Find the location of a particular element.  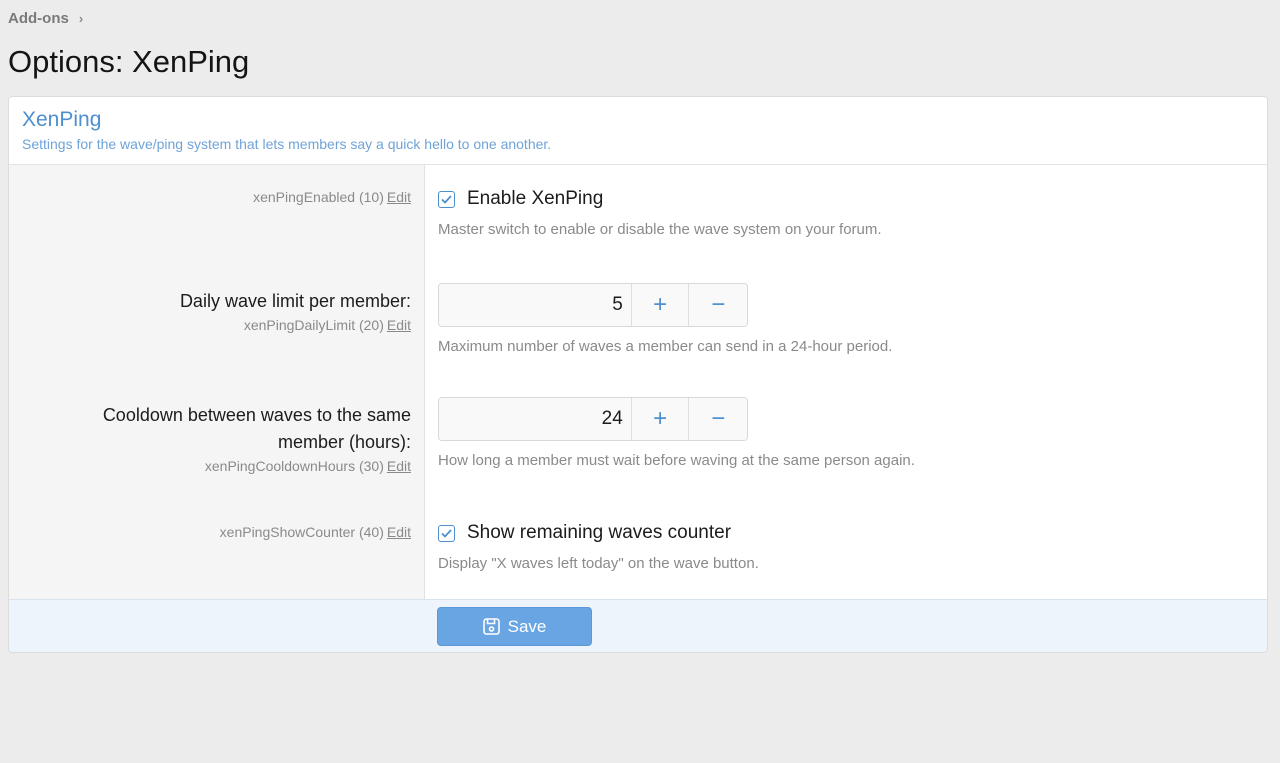

daily-limit-stepper: 5 + − is located at coordinates (593, 305).